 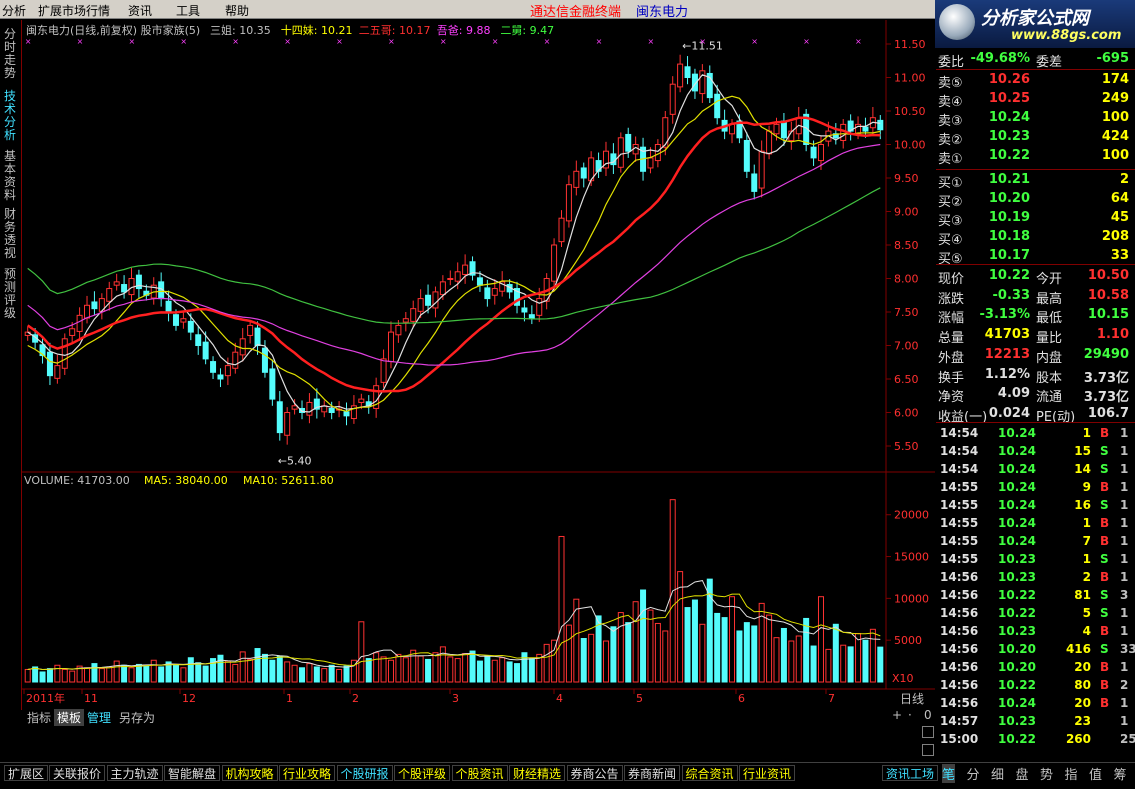 What do you see at coordinates (479, 773) in the screenshot?
I see `bottom-tab-8: 个股资讯` at bounding box center [479, 773].